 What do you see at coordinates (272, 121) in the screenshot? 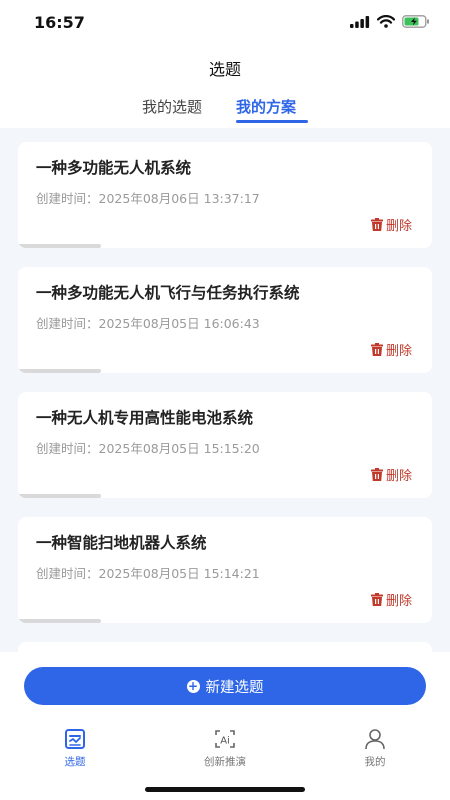
I see `active-tab-indicator` at bounding box center [272, 121].